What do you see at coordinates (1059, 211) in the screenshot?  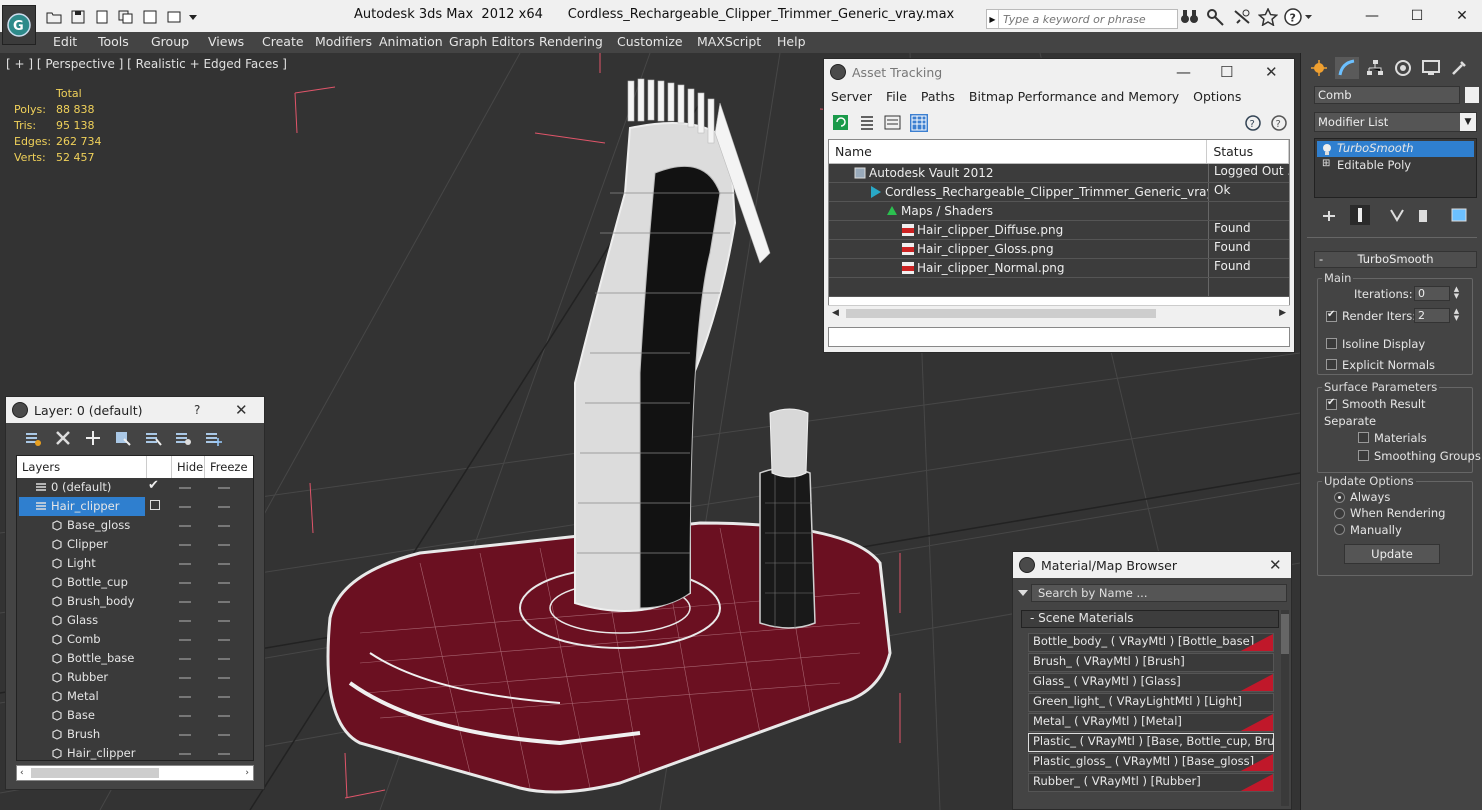 I see `table-row: Maps / Shaders` at bounding box center [1059, 211].